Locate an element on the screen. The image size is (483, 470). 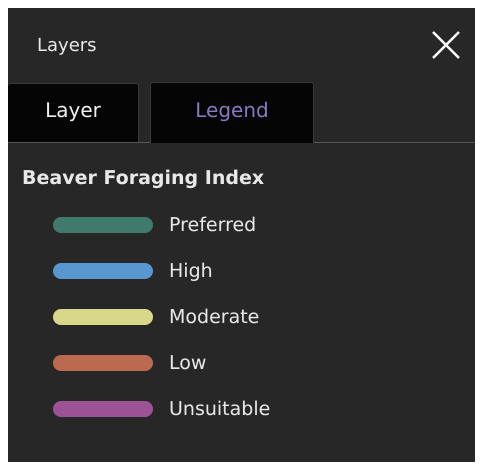
legend-title: Beaver Foraging Index is located at coordinates (144, 178).